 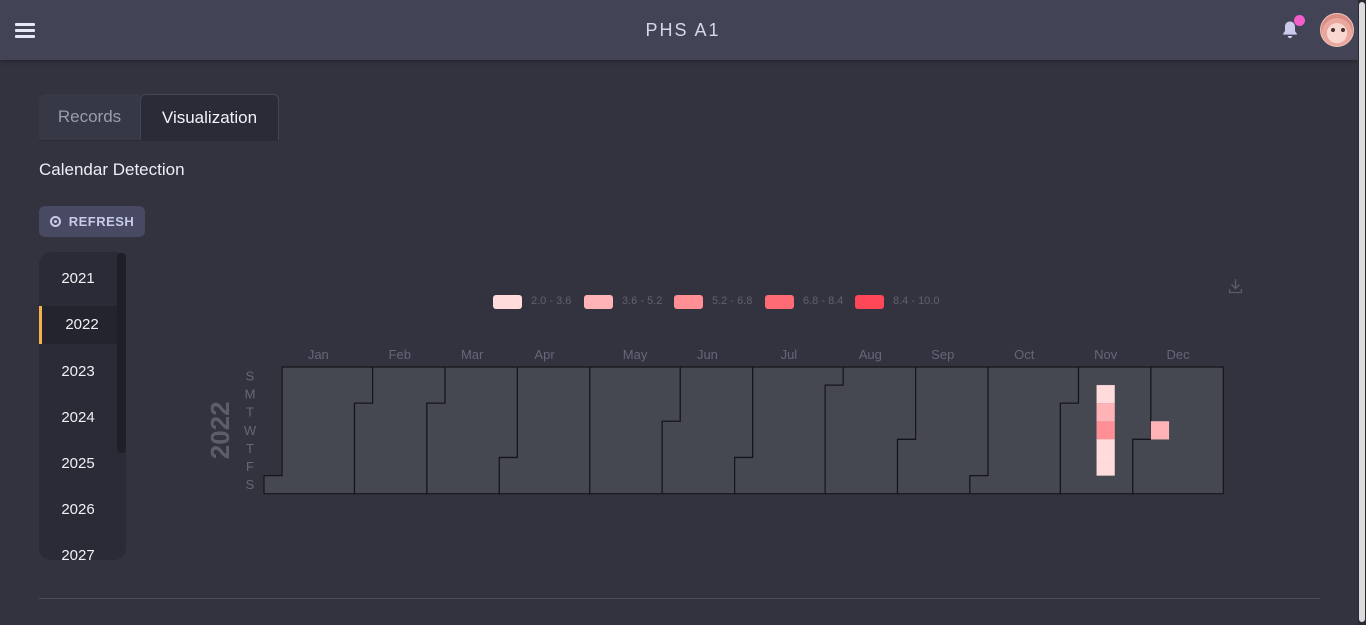 What do you see at coordinates (551, 301) in the screenshot?
I see `legend-label: 2.0 - 3.6` at bounding box center [551, 301].